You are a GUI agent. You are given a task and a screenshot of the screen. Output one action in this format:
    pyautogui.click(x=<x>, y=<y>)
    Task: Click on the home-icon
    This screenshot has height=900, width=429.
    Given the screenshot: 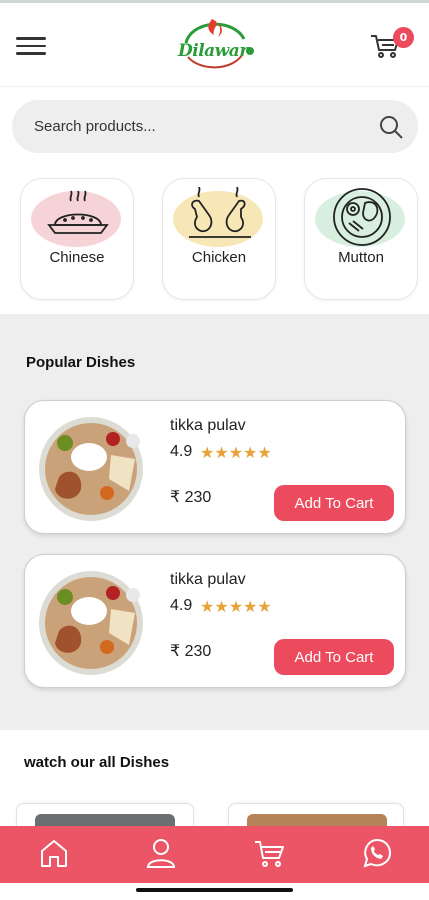 What is the action you would take?
    pyautogui.click(x=54, y=853)
    